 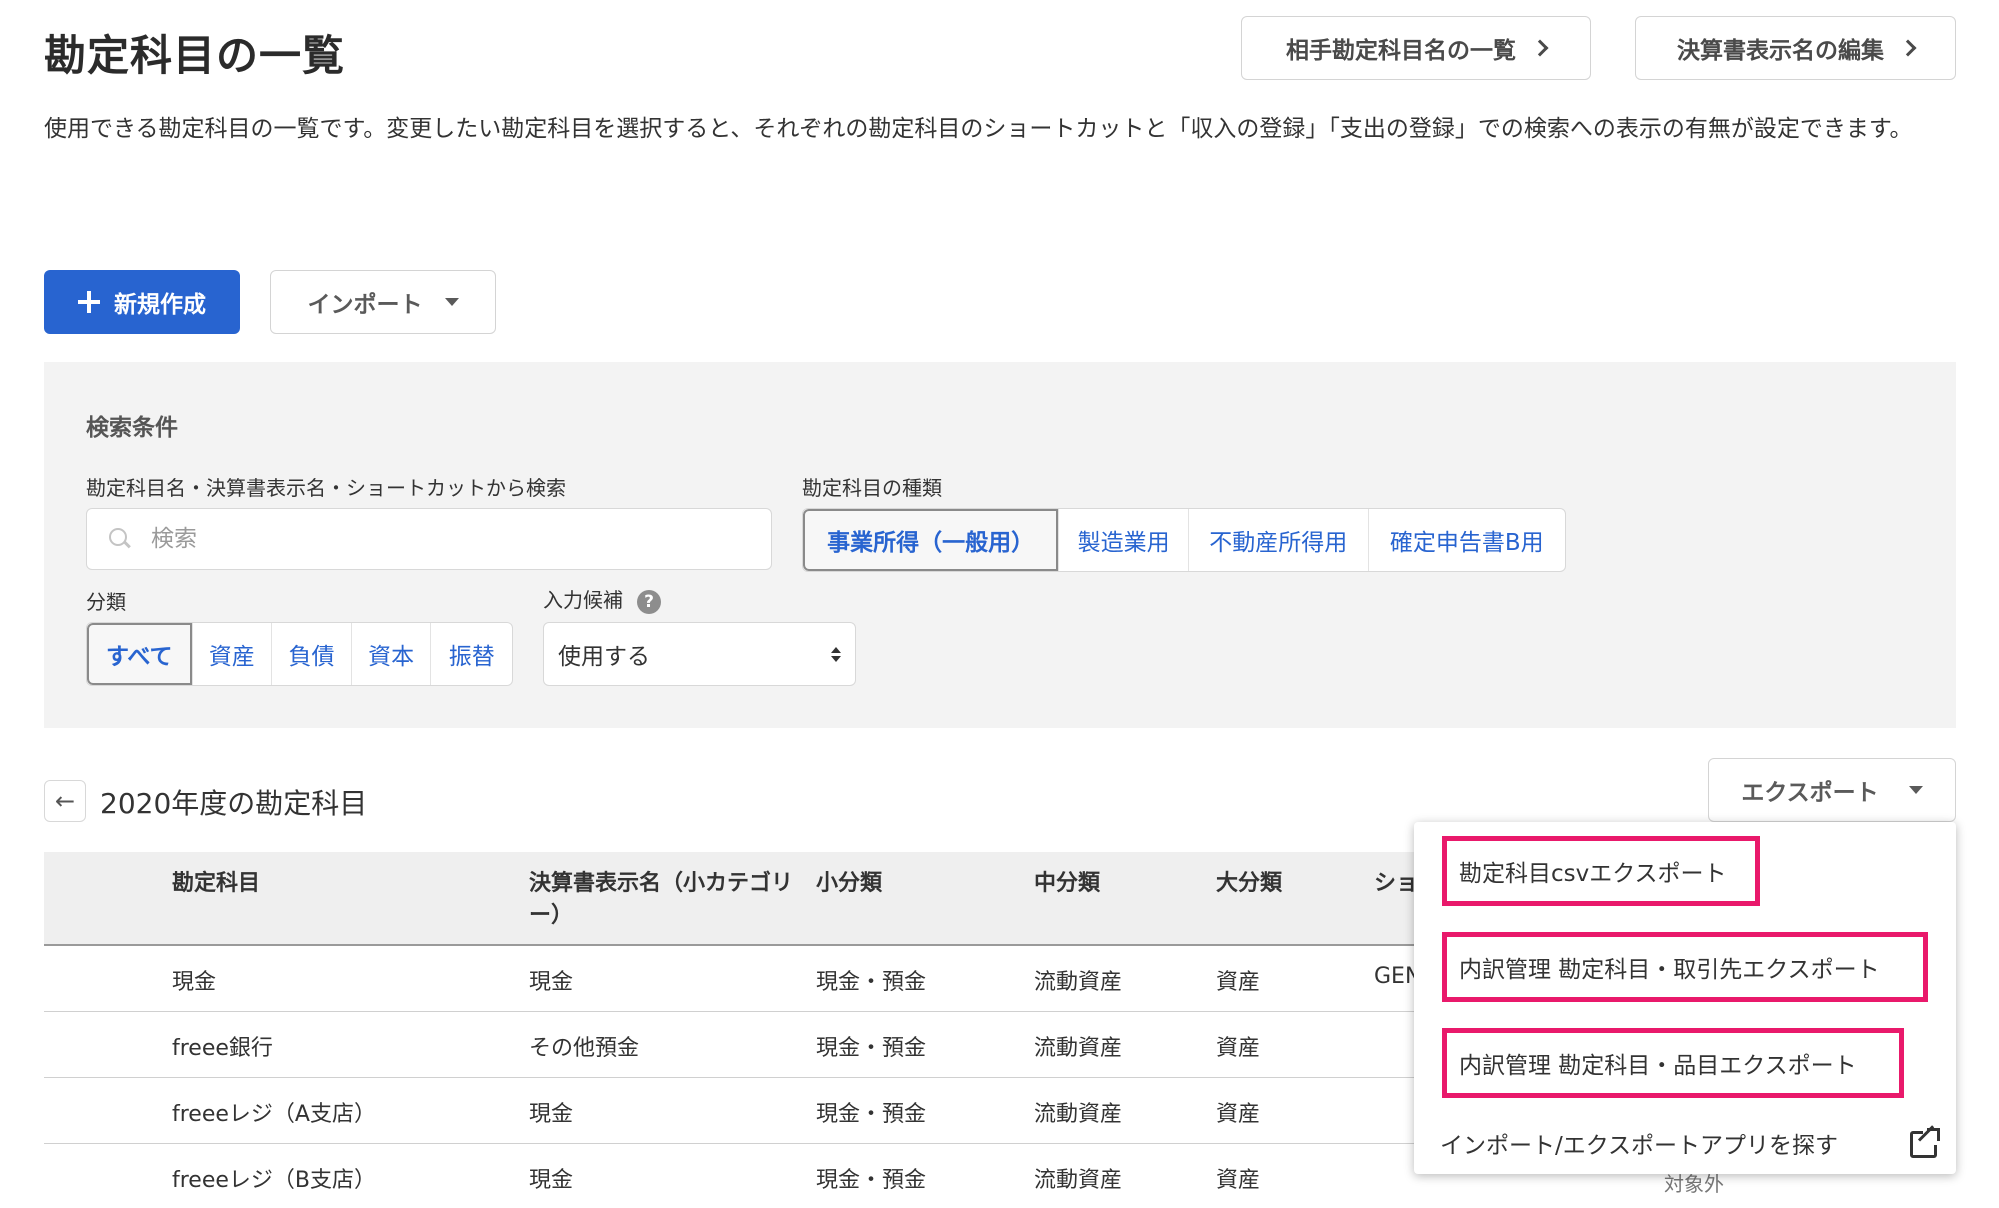 I want to click on export-button: エクスポート, so click(x=1832, y=790).